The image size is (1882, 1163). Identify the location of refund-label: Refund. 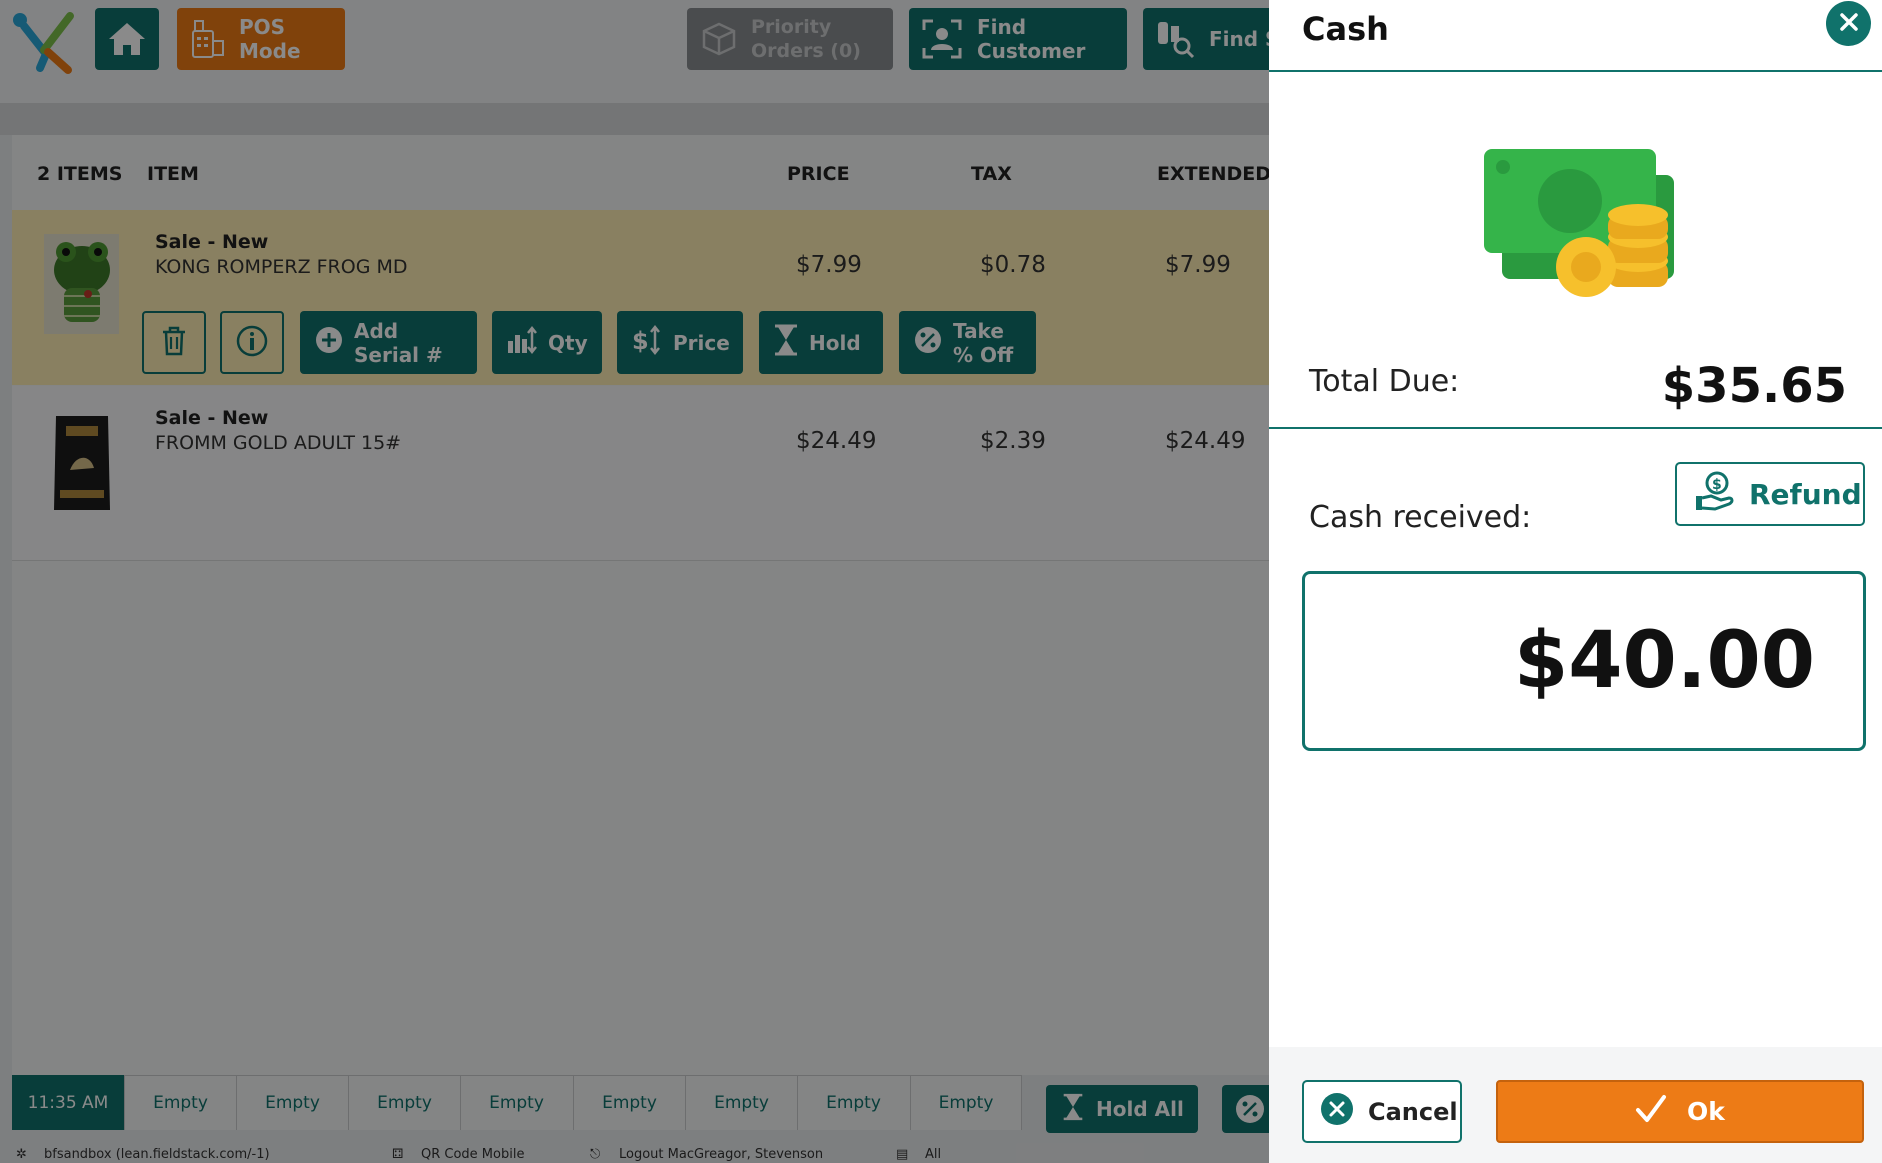
(1805, 494).